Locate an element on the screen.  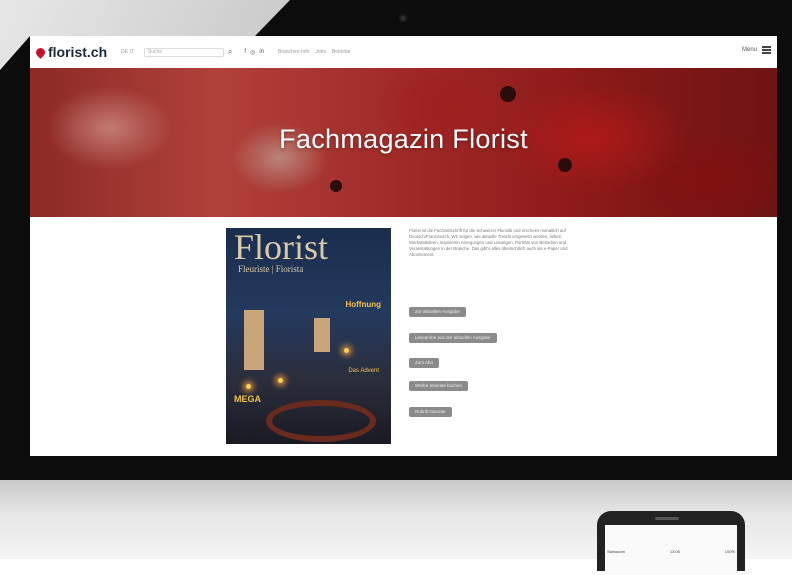
nav-links: Branchen-Info Jobs Betriebe is located at coordinates (314, 52).